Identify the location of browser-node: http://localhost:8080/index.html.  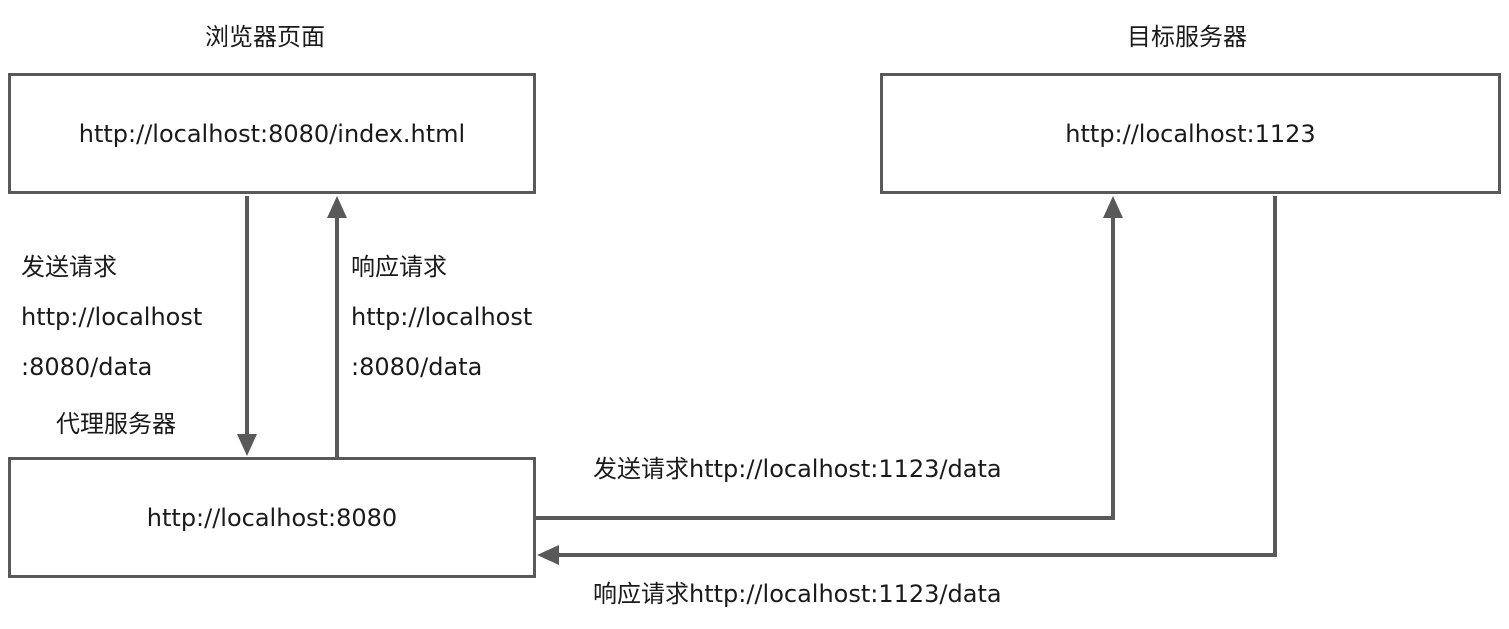
(272, 133).